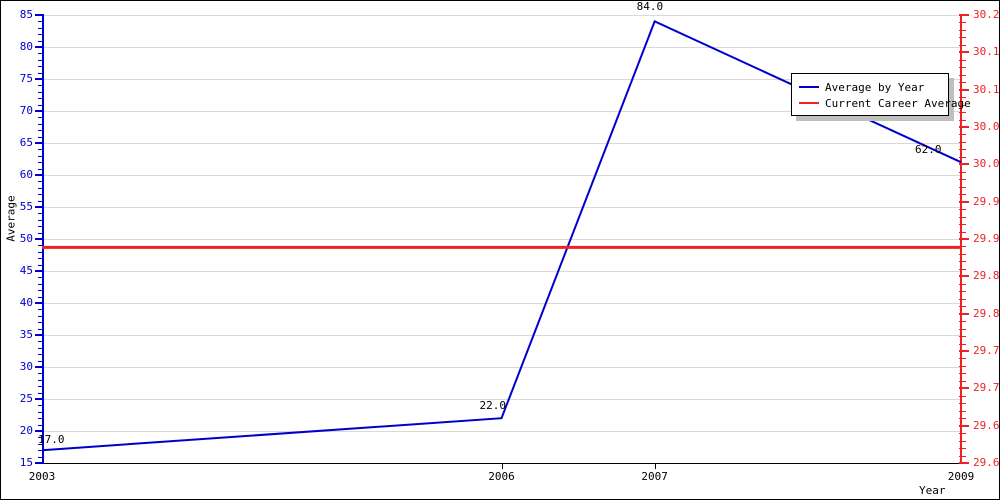 The width and height of the screenshot is (1000, 500). Describe the element at coordinates (51, 440) in the screenshot. I see `data-point-label: 17.0` at that location.